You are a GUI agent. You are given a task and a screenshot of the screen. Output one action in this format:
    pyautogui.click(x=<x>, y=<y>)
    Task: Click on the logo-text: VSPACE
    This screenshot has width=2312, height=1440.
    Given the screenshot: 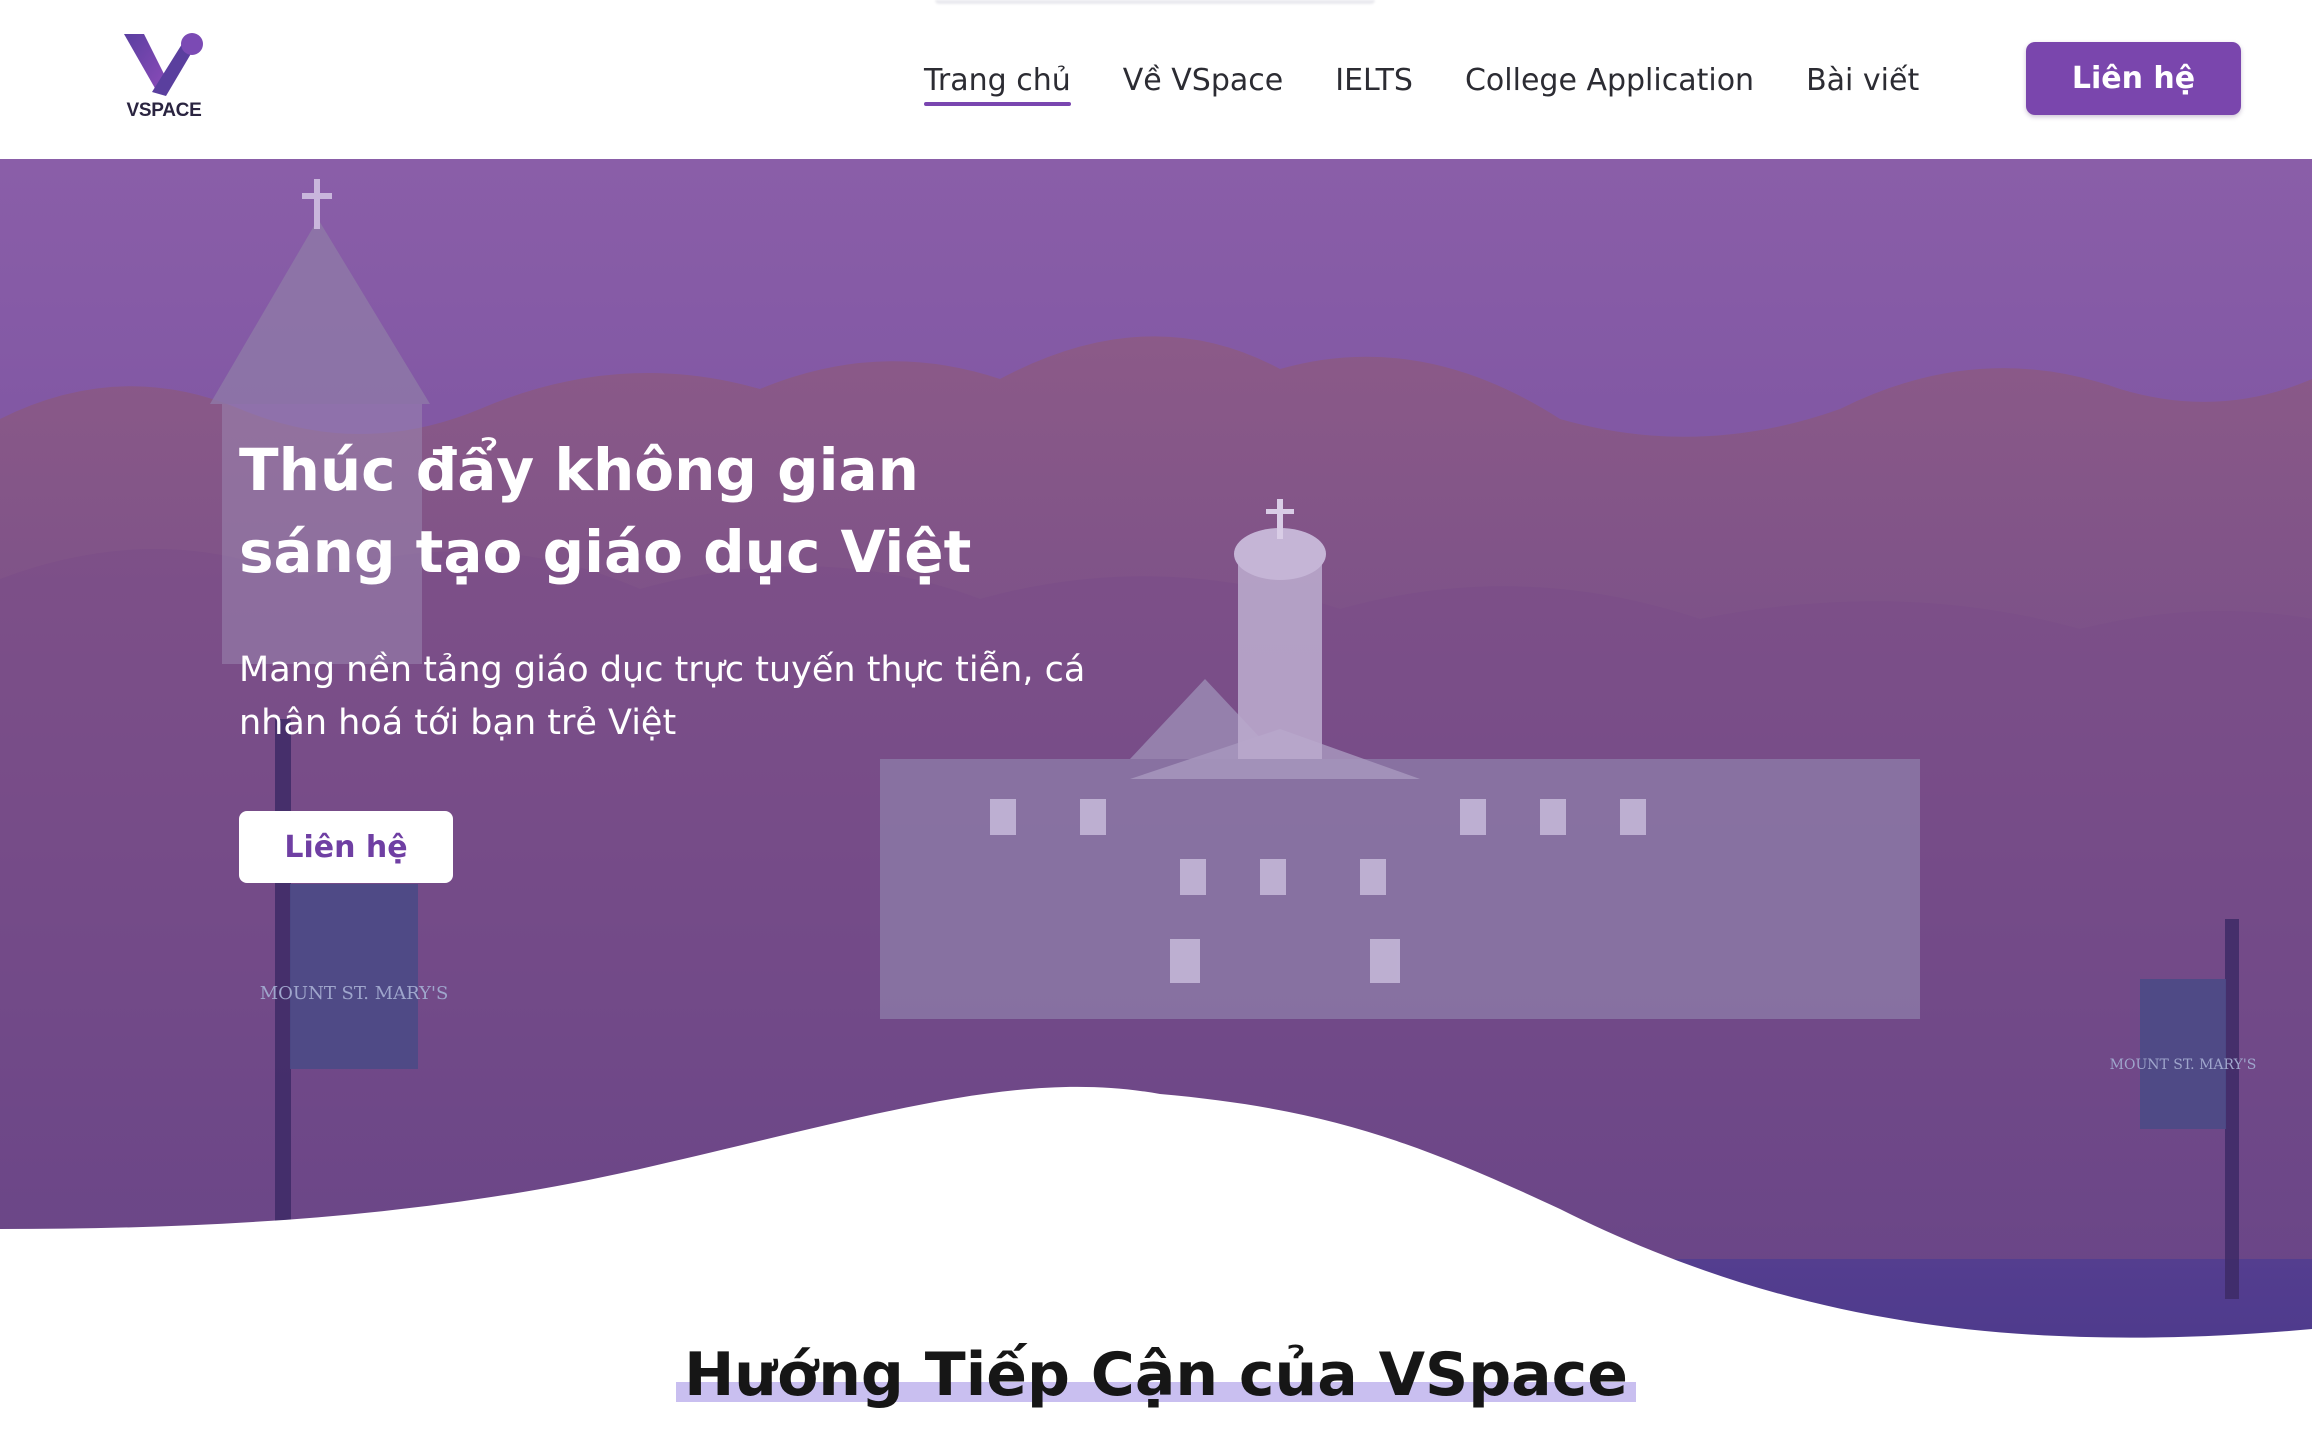 What is the action you would take?
    pyautogui.click(x=164, y=110)
    